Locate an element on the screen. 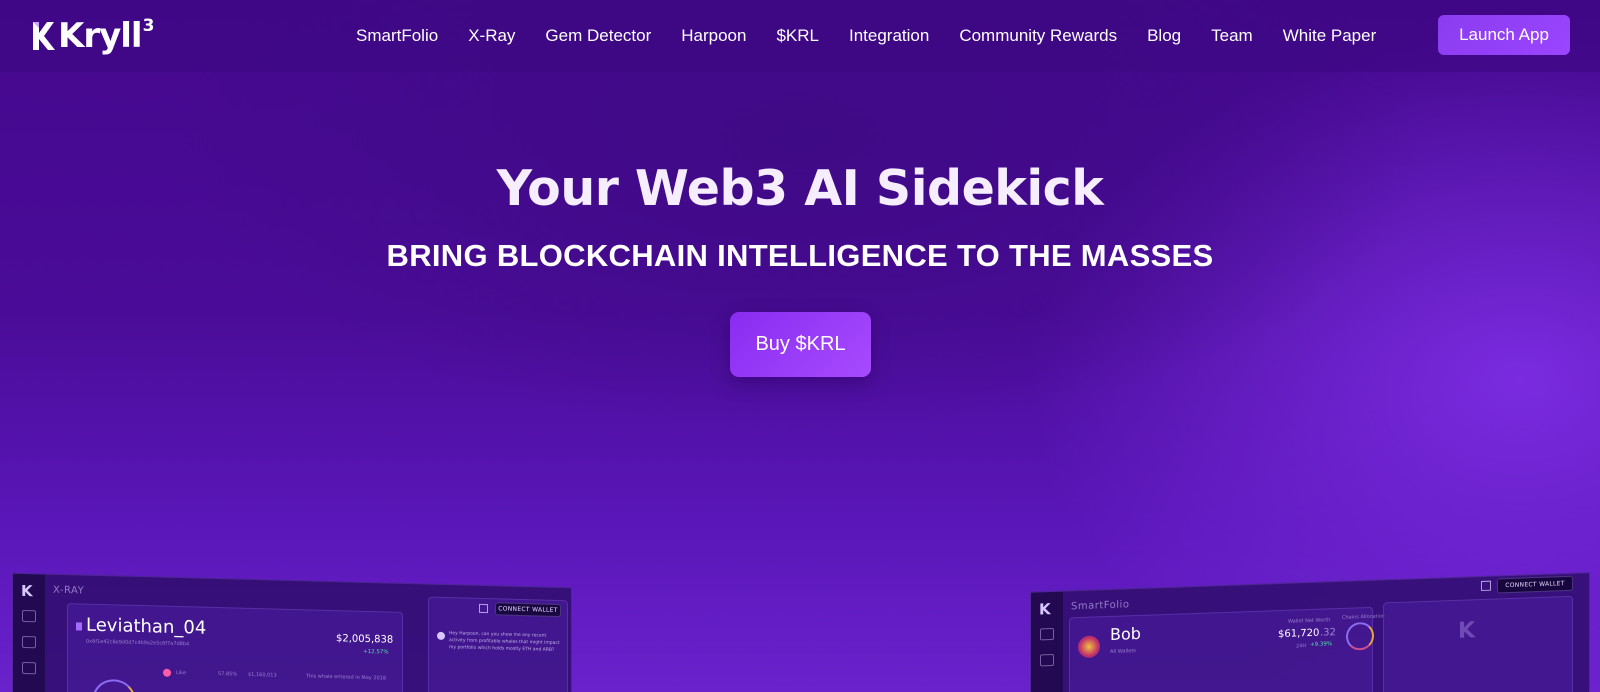 Image resolution: width=1600 pixels, height=692 pixels. preview-section-label: X-RAY is located at coordinates (69, 590).